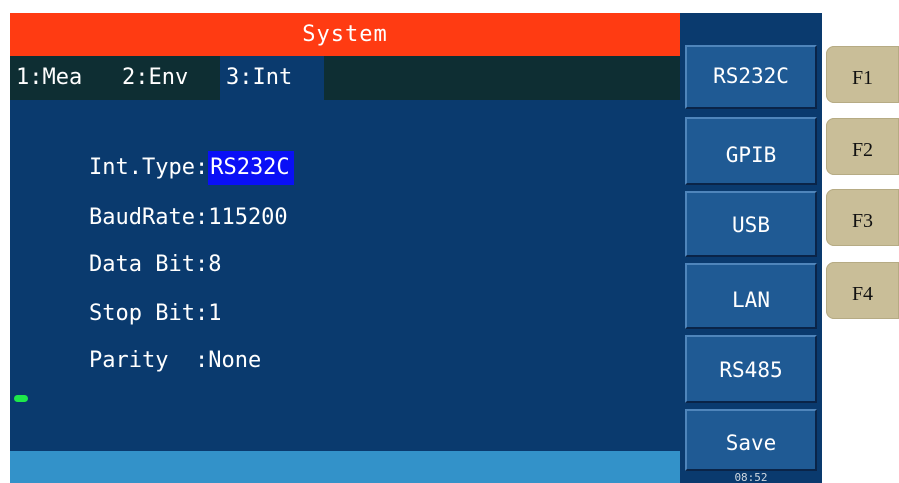 The height and width of the screenshot is (483, 899). What do you see at coordinates (862, 146) in the screenshot?
I see `function-key-f2: F2` at bounding box center [862, 146].